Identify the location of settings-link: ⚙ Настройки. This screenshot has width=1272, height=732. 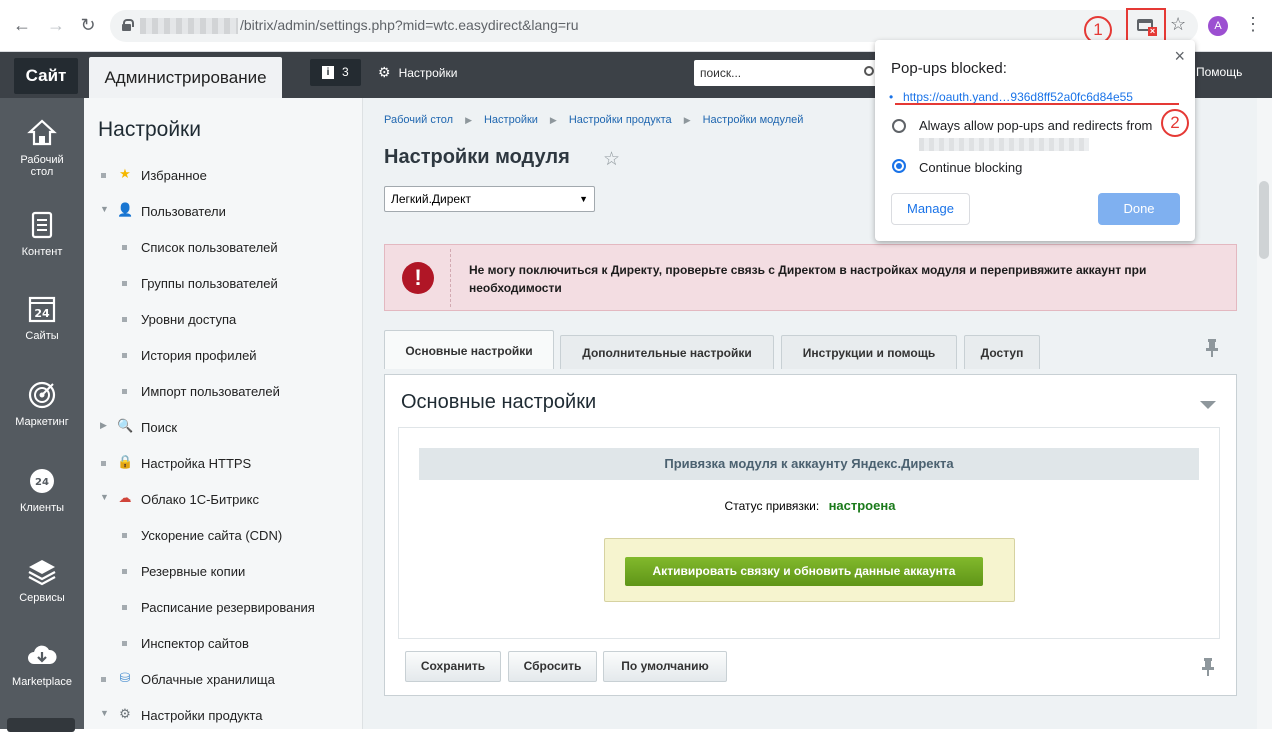
(417, 72).